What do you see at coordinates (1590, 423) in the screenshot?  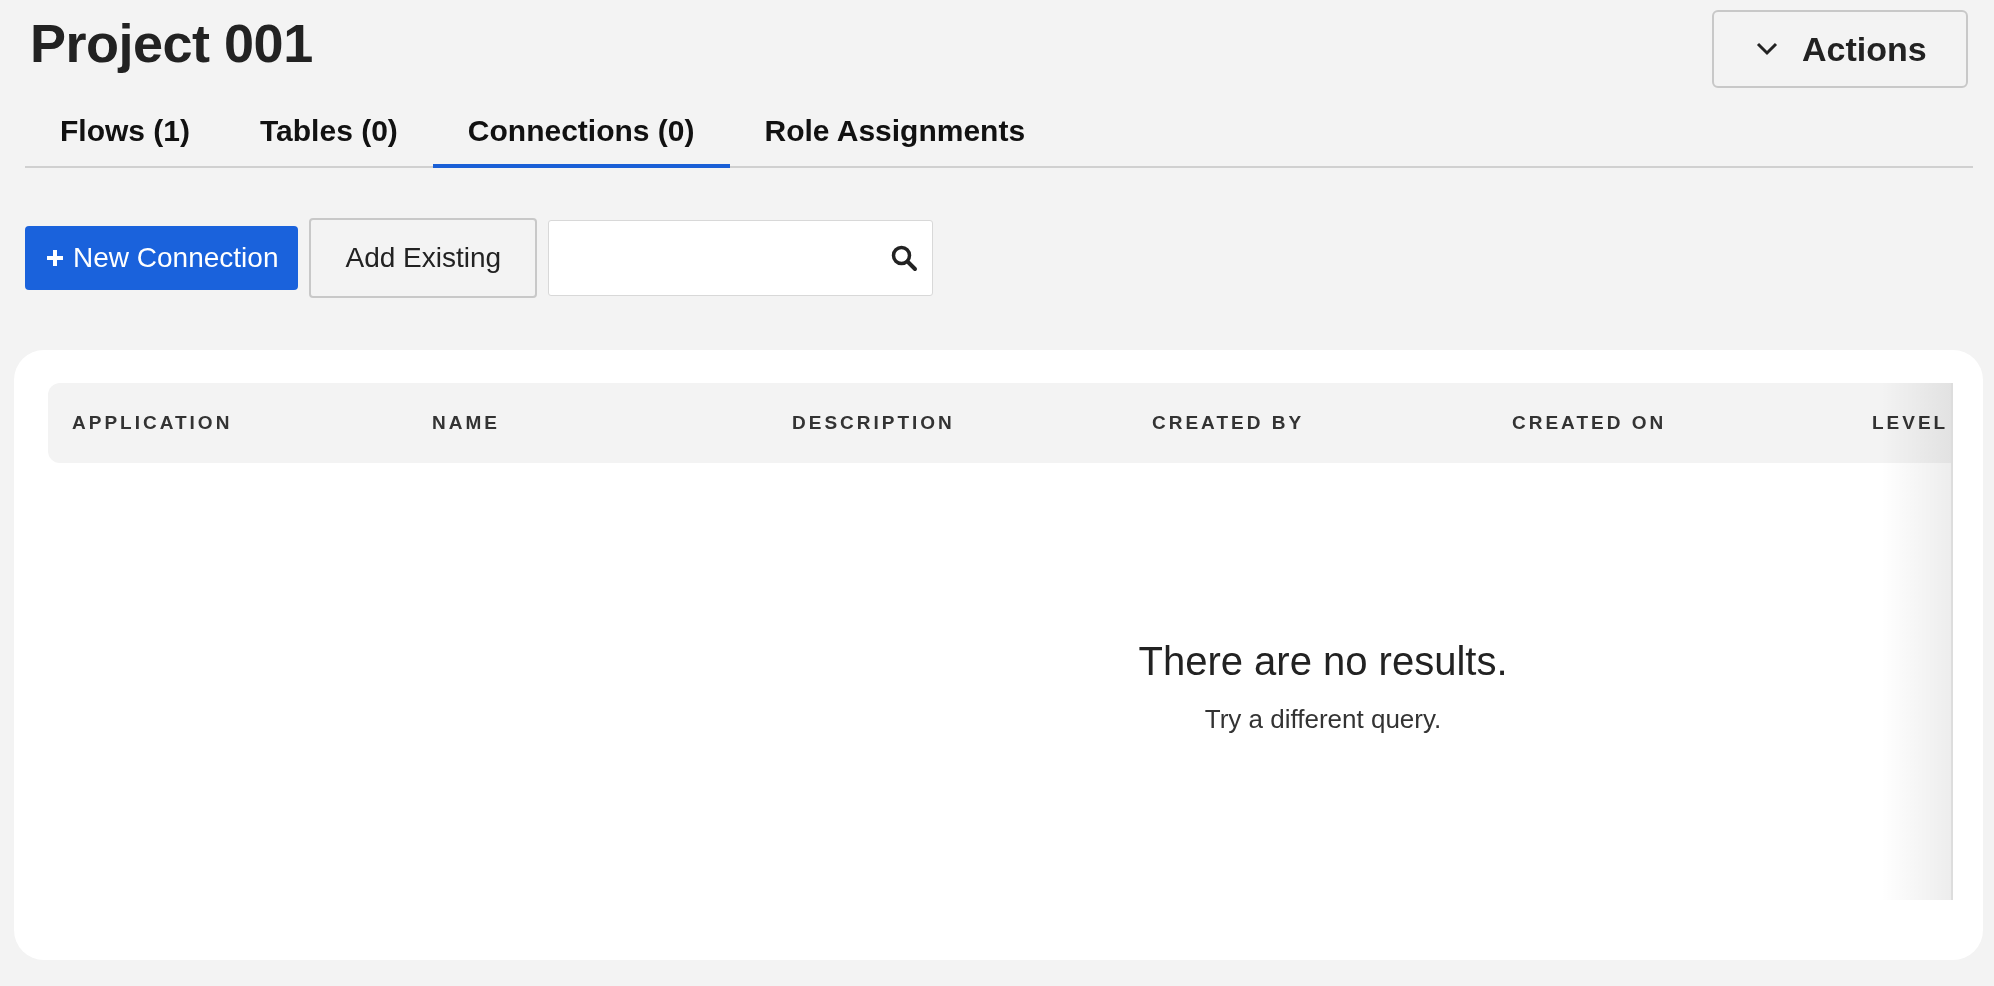 I see `column-header: CREATED ON` at bounding box center [1590, 423].